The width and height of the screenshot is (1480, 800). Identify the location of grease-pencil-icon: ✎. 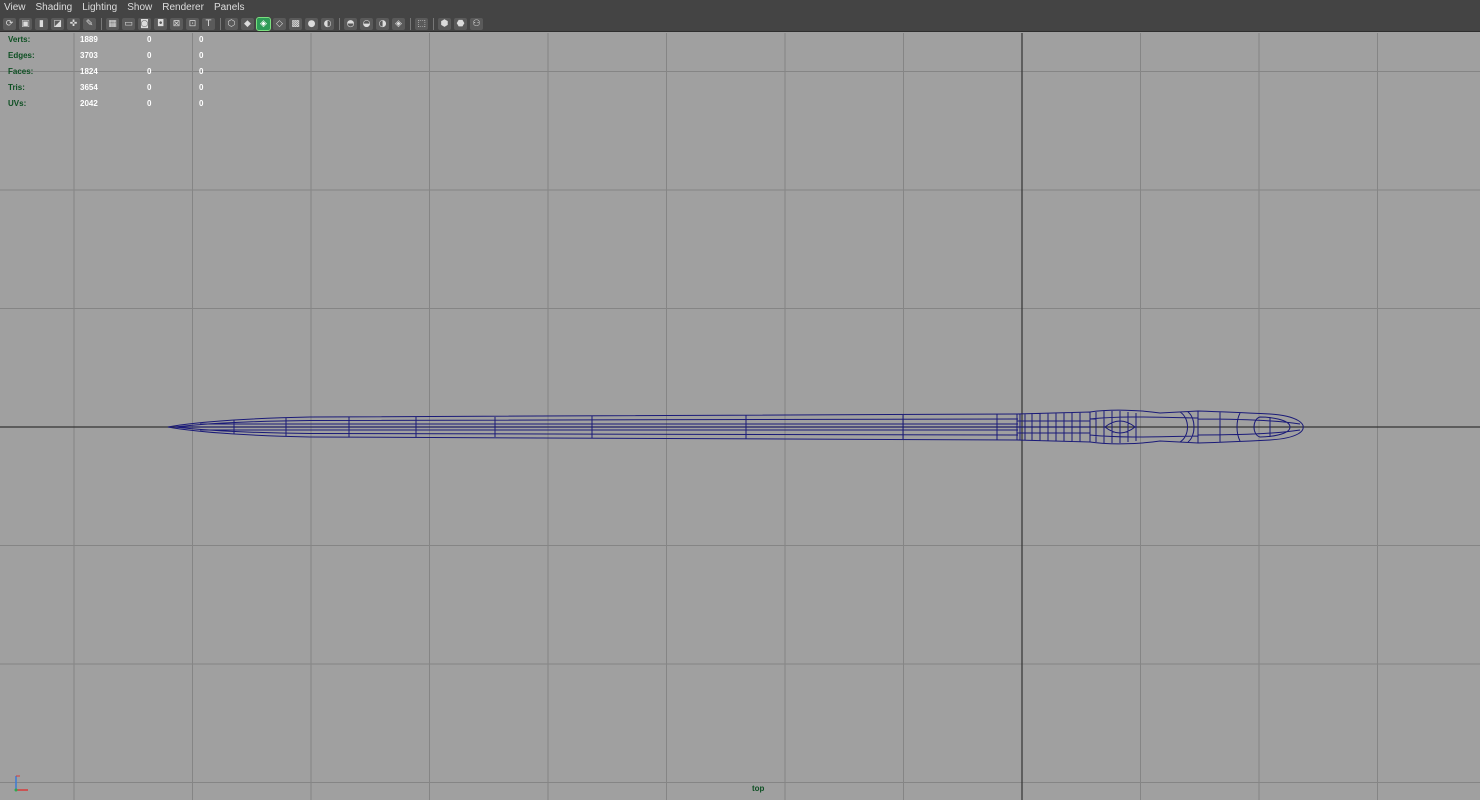
(89, 23).